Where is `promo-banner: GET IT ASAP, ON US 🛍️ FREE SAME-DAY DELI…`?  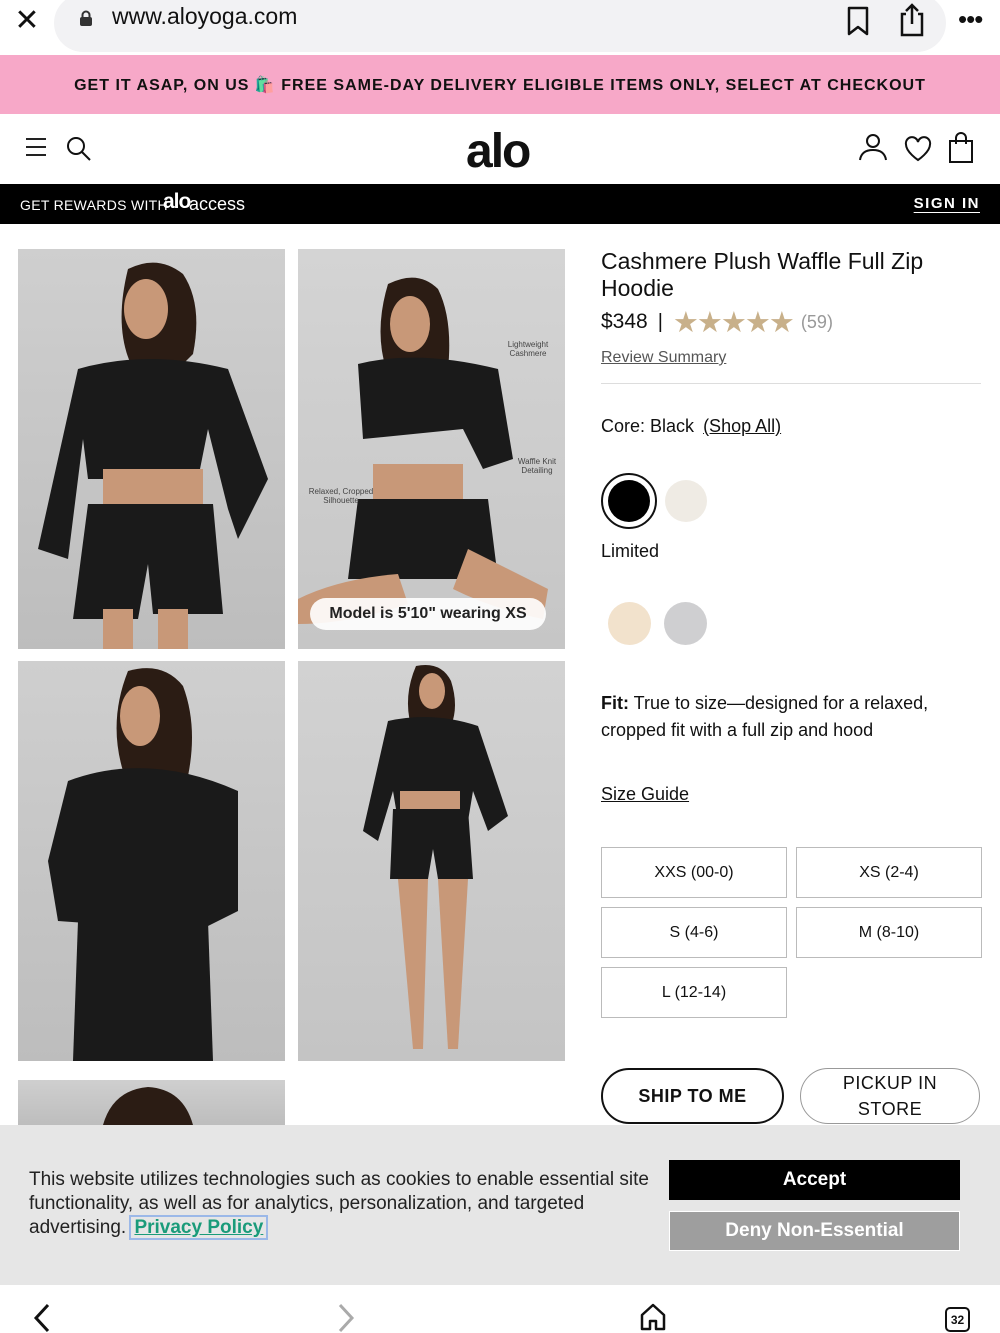 promo-banner: GET IT ASAP, ON US 🛍️ FREE SAME-DAY DELI… is located at coordinates (500, 84).